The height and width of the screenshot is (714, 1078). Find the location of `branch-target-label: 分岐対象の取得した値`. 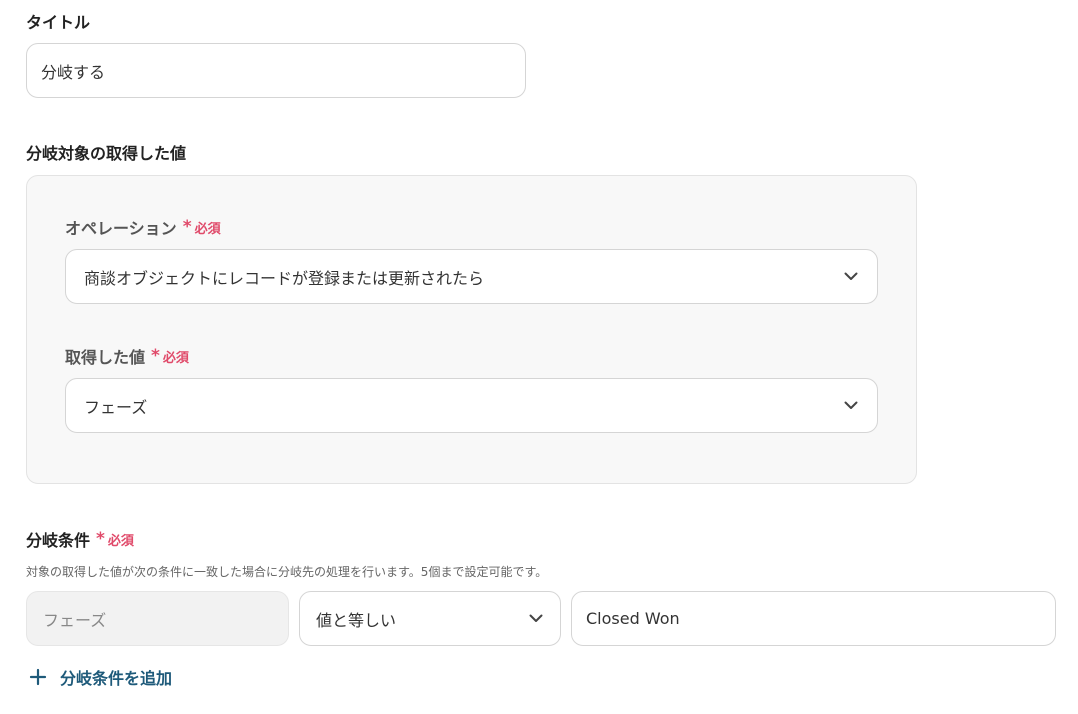

branch-target-label: 分岐対象の取得した値 is located at coordinates (106, 153).